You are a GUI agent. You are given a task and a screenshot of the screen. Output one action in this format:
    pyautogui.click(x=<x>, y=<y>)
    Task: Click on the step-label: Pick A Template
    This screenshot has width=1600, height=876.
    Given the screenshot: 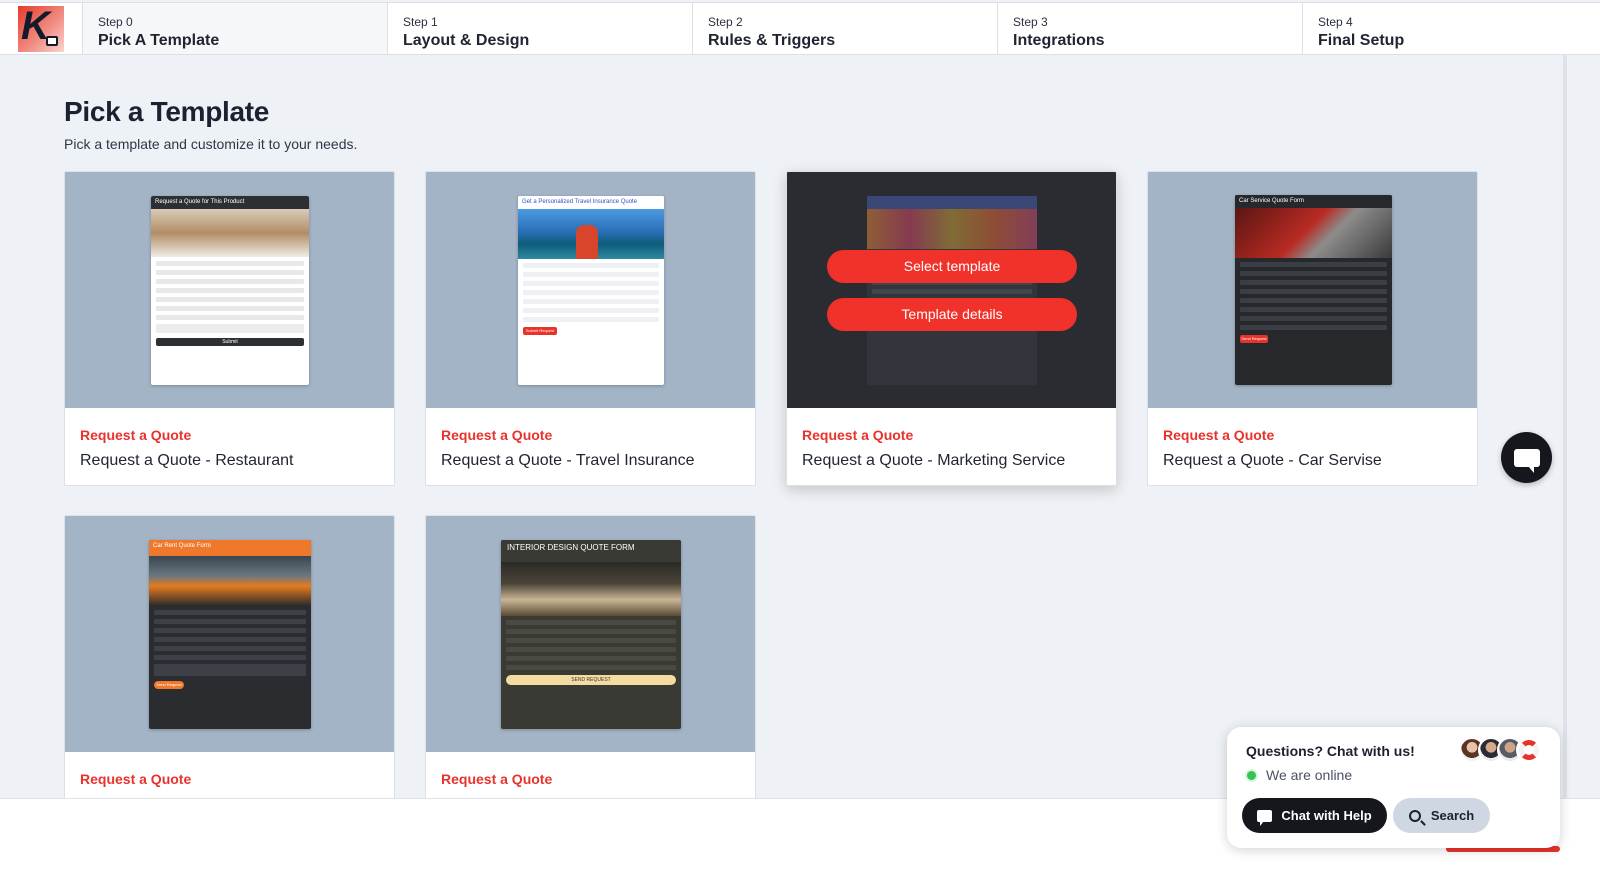 What is the action you would take?
    pyautogui.click(x=159, y=40)
    